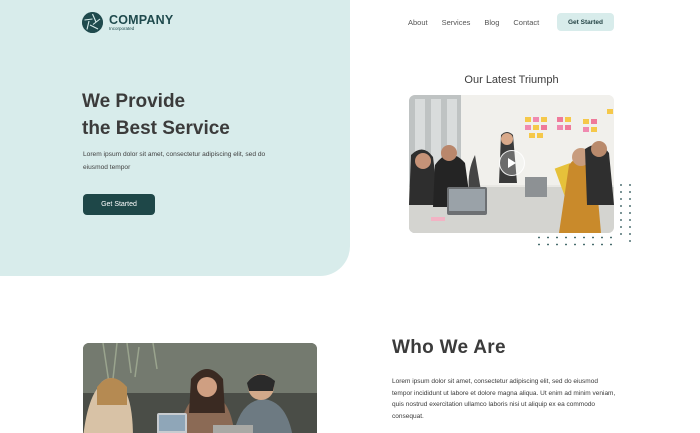  Describe the element at coordinates (418, 22) in the screenshot. I see `nav-link-about: About` at that location.